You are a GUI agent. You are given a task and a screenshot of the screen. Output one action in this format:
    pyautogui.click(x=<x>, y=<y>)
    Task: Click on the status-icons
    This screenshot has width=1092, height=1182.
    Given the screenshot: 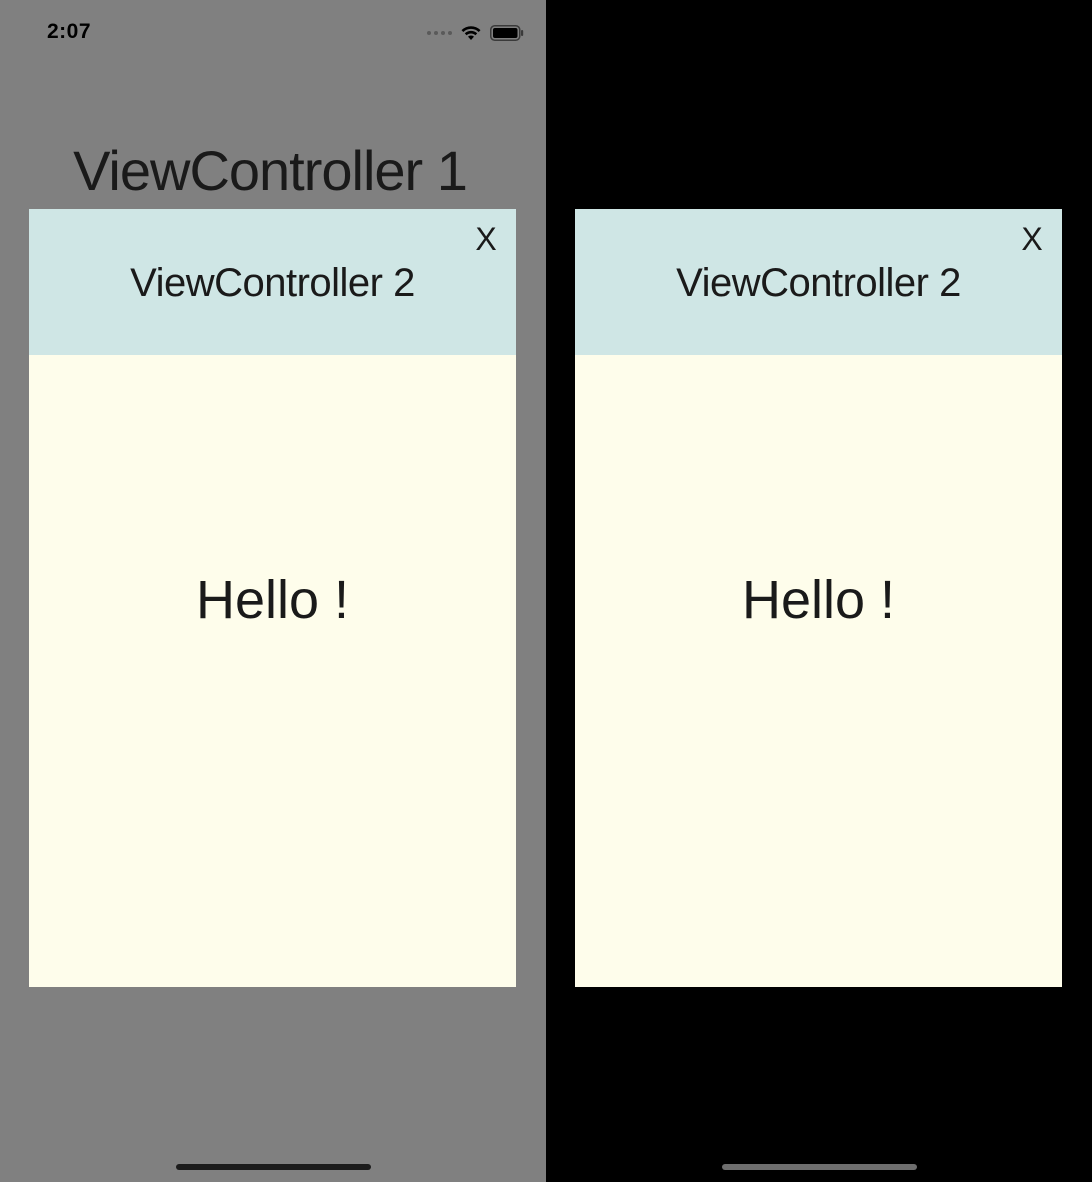 What is the action you would take?
    pyautogui.click(x=475, y=32)
    